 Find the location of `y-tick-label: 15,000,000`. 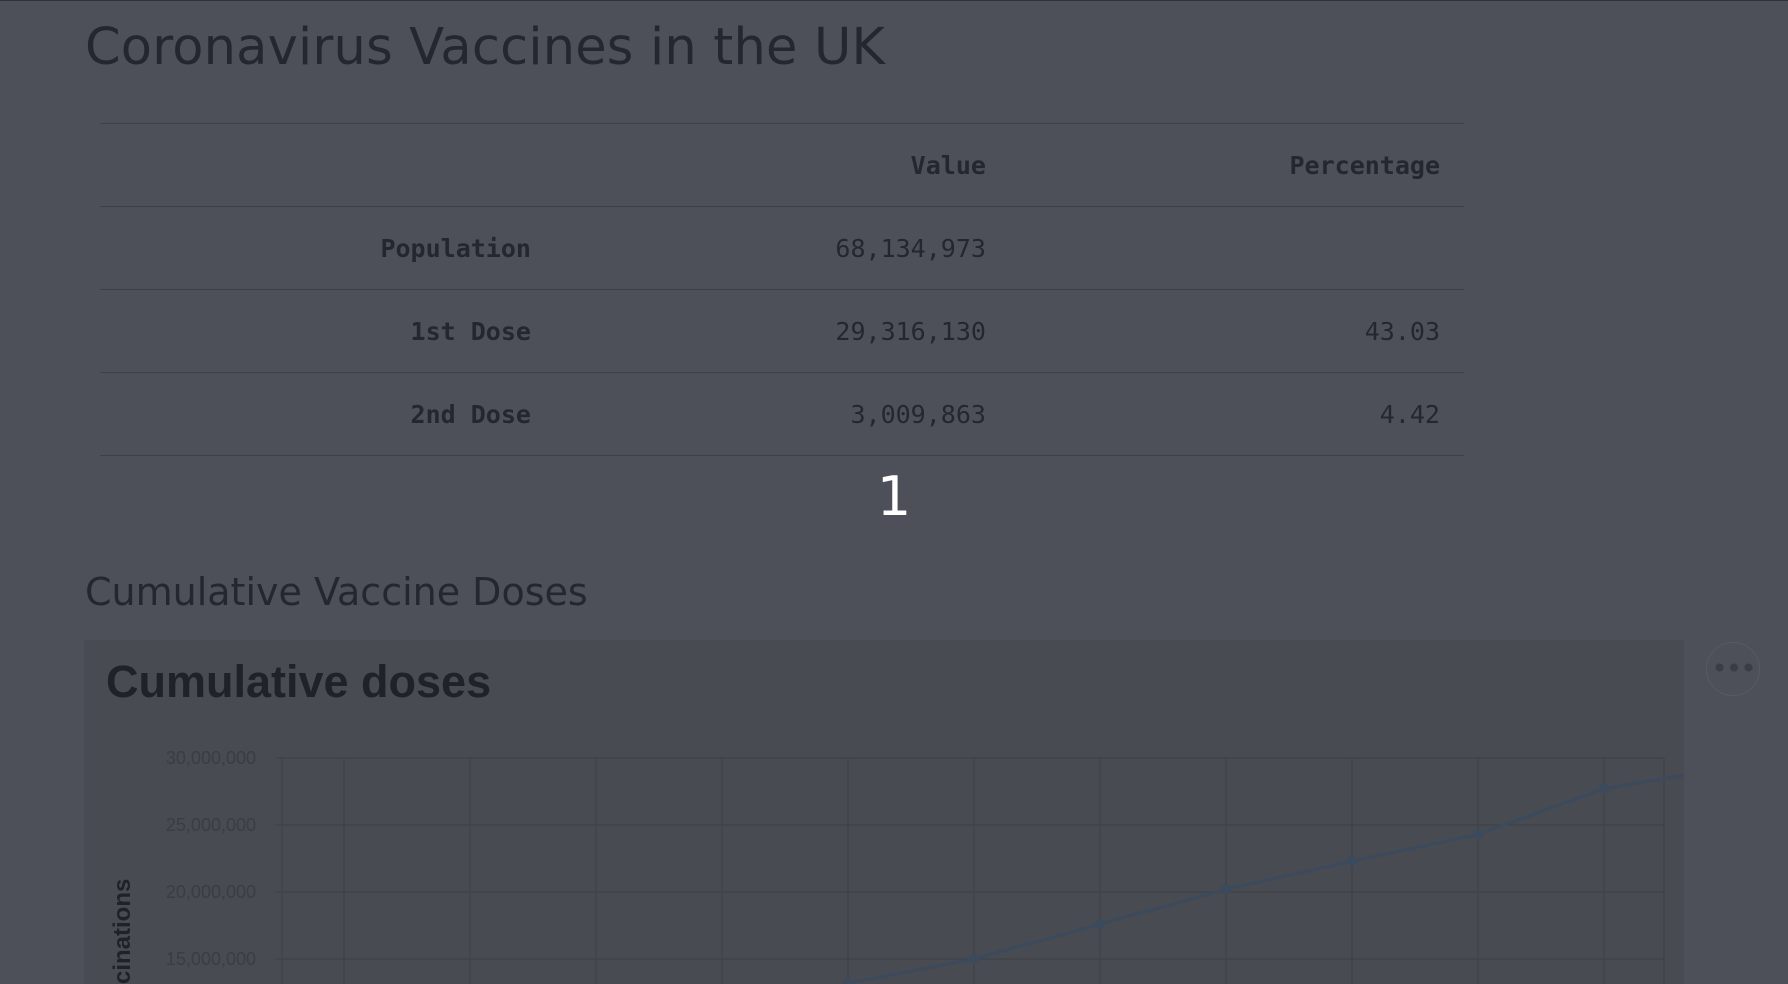

y-tick-label: 15,000,000 is located at coordinates (211, 959).